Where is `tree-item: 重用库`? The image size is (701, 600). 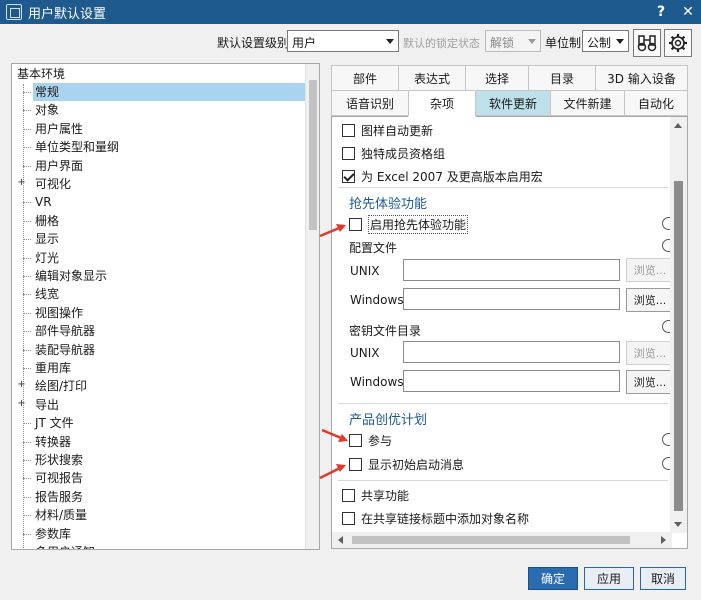 tree-item: 重用库 is located at coordinates (159, 368).